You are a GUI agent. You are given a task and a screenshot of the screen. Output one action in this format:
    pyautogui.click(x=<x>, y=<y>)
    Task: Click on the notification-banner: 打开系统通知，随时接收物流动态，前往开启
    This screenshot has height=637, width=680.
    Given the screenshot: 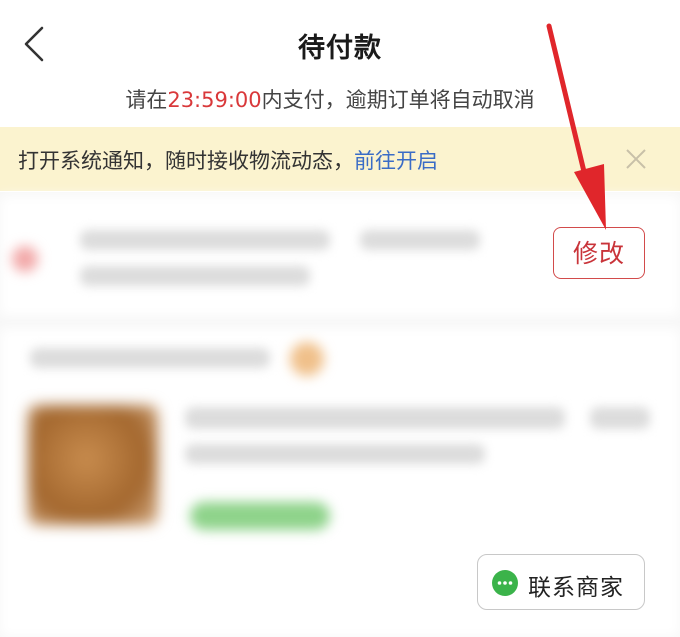 What is the action you would take?
    pyautogui.click(x=340, y=159)
    